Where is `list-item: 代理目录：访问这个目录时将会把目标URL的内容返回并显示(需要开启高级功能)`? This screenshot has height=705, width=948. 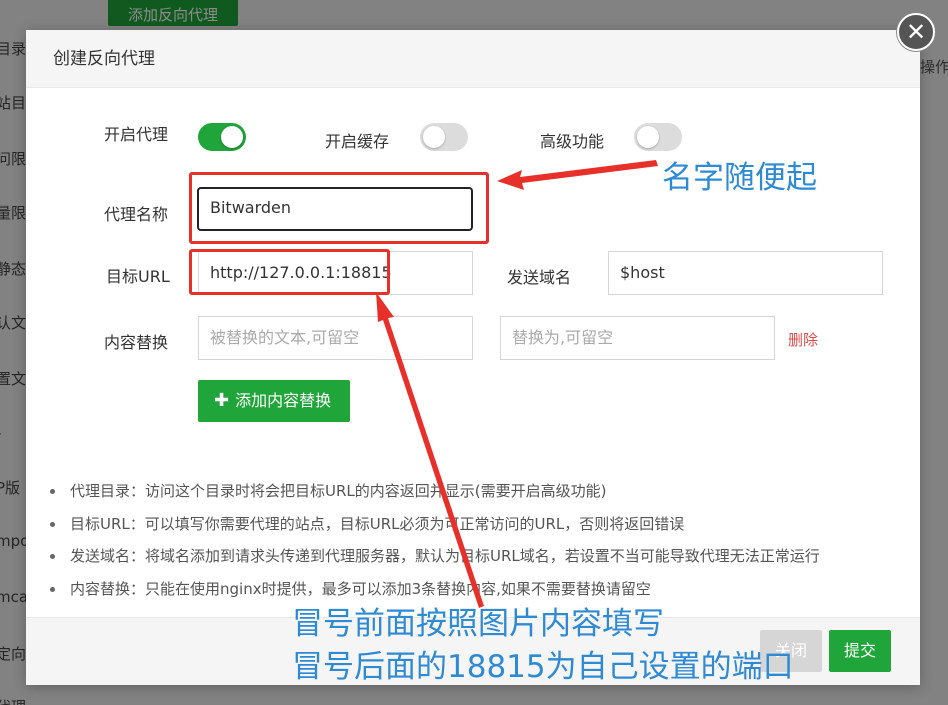 list-item: 代理目录：访问这个目录时将会把目标URL的内容返回并显示(需要开启高级功能) is located at coordinates (483, 491).